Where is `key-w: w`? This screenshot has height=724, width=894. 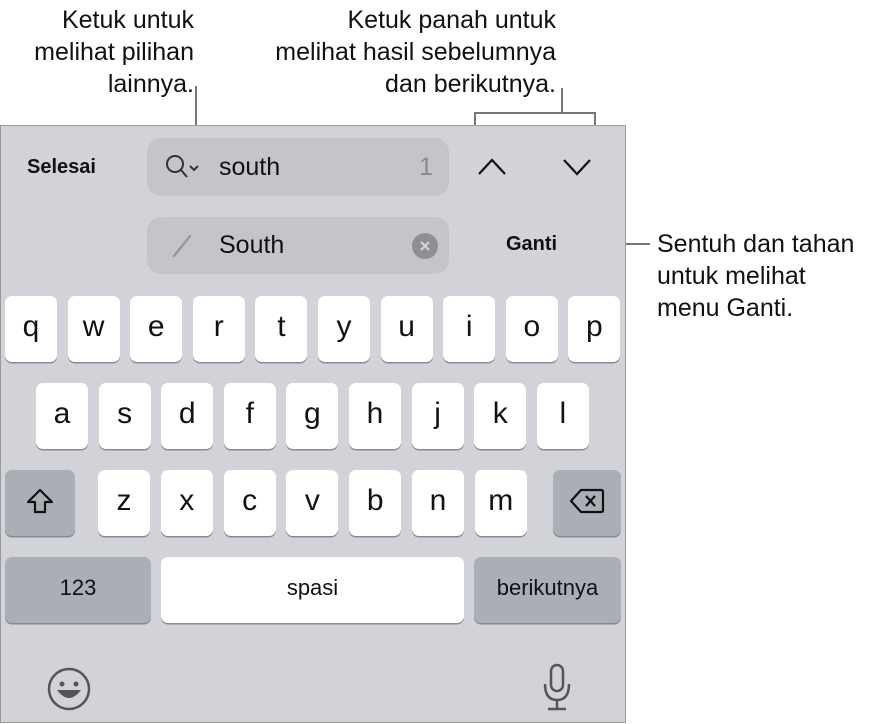
key-w: w is located at coordinates (93, 329).